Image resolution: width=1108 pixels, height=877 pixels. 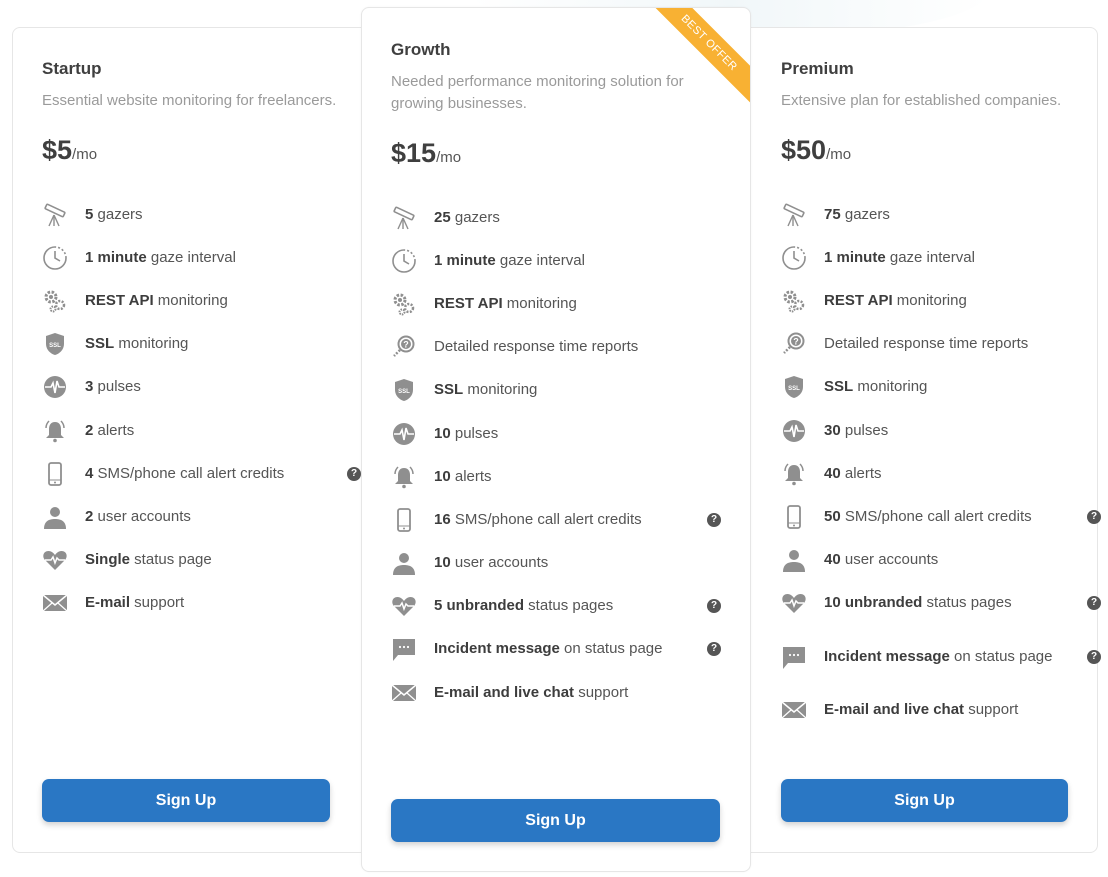 I want to click on feature-text: 10 unbranded status pages, so click(x=947, y=603).